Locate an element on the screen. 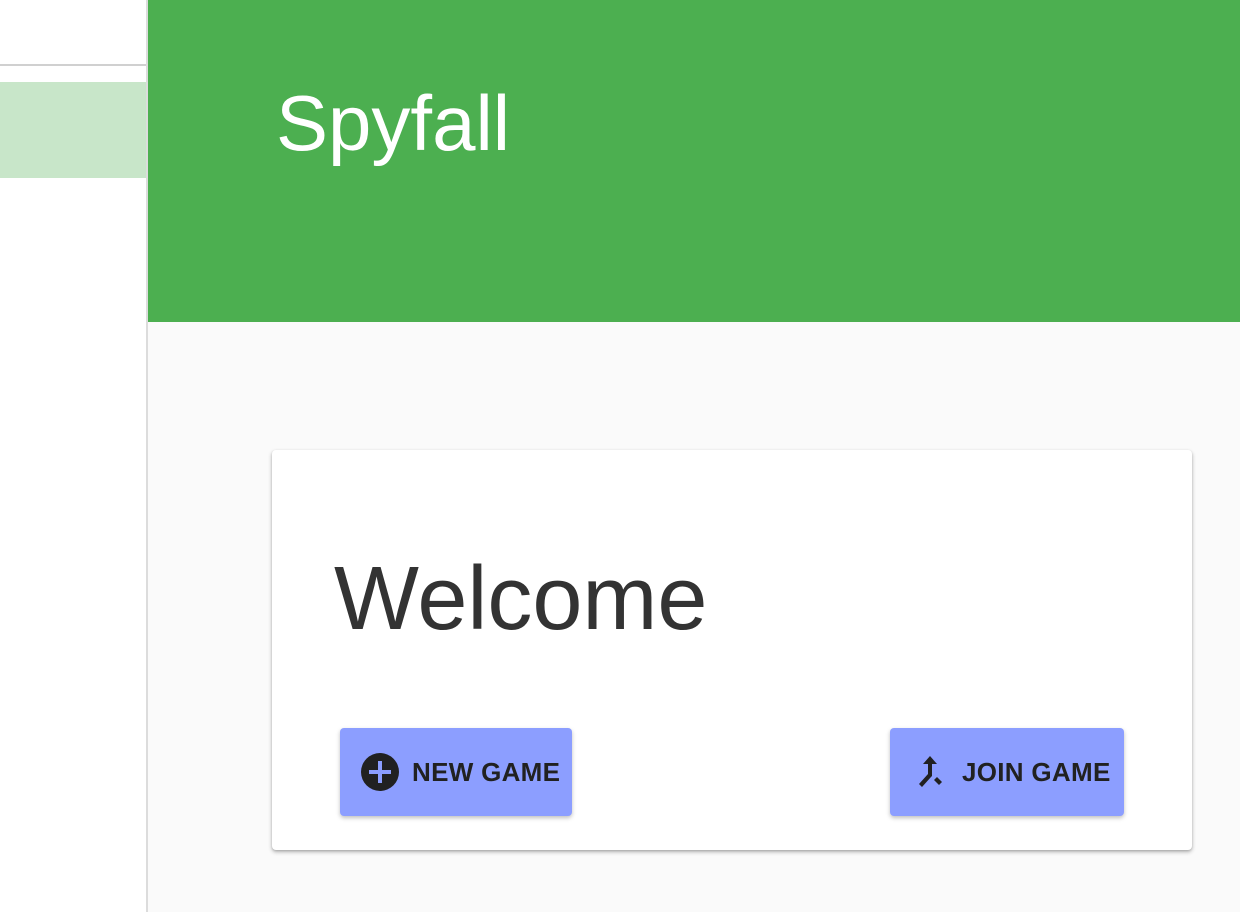  merge-icon is located at coordinates (930, 772).